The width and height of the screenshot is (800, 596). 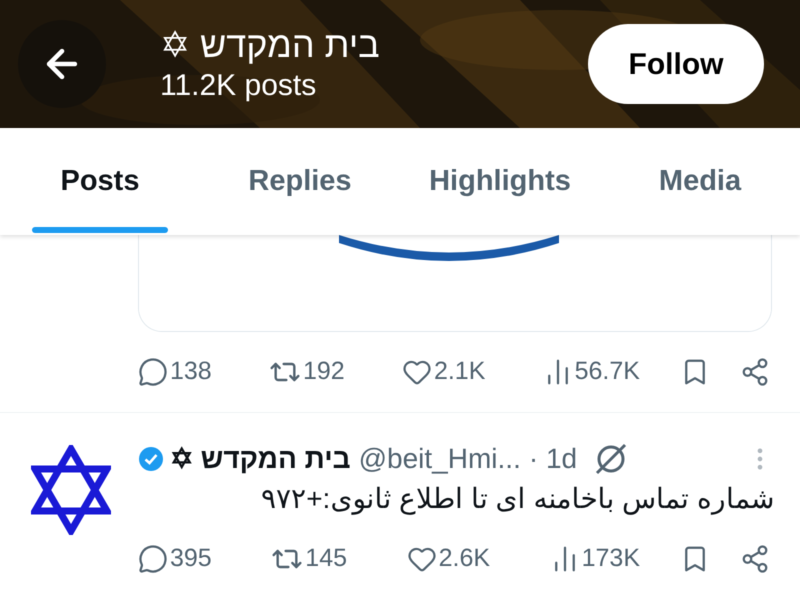 What do you see at coordinates (595, 559) in the screenshot?
I see `views-button: 173K` at bounding box center [595, 559].